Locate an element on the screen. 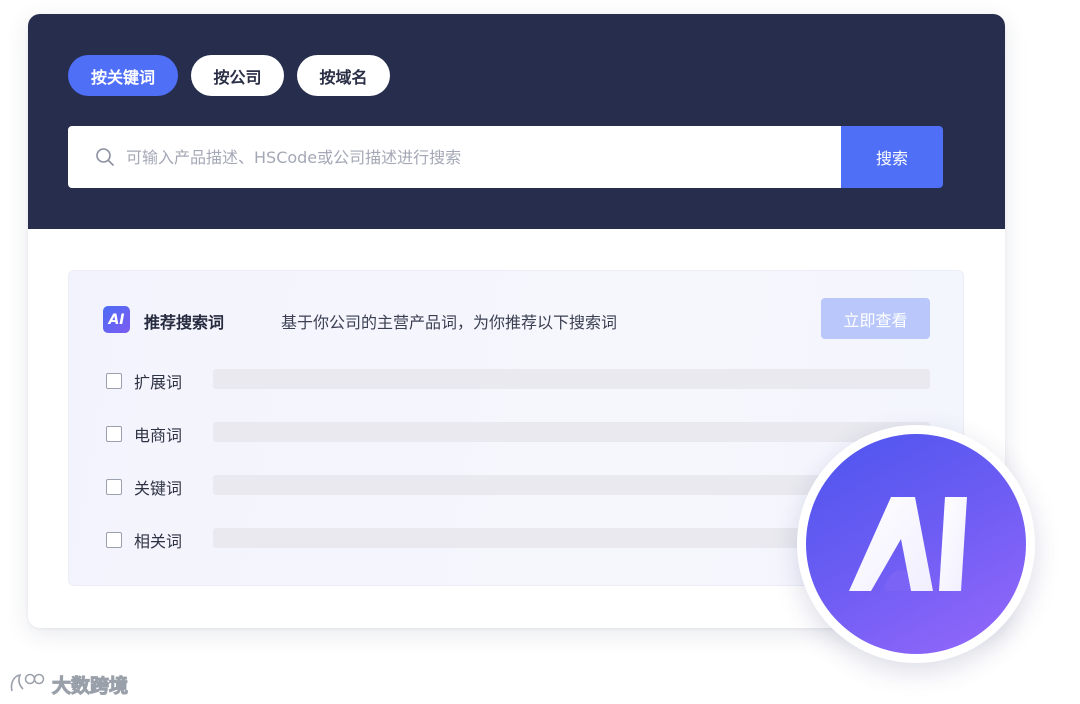 Image resolution: width=1080 pixels, height=704 pixels. ecommerce-words-checkbox is located at coordinates (114, 434).